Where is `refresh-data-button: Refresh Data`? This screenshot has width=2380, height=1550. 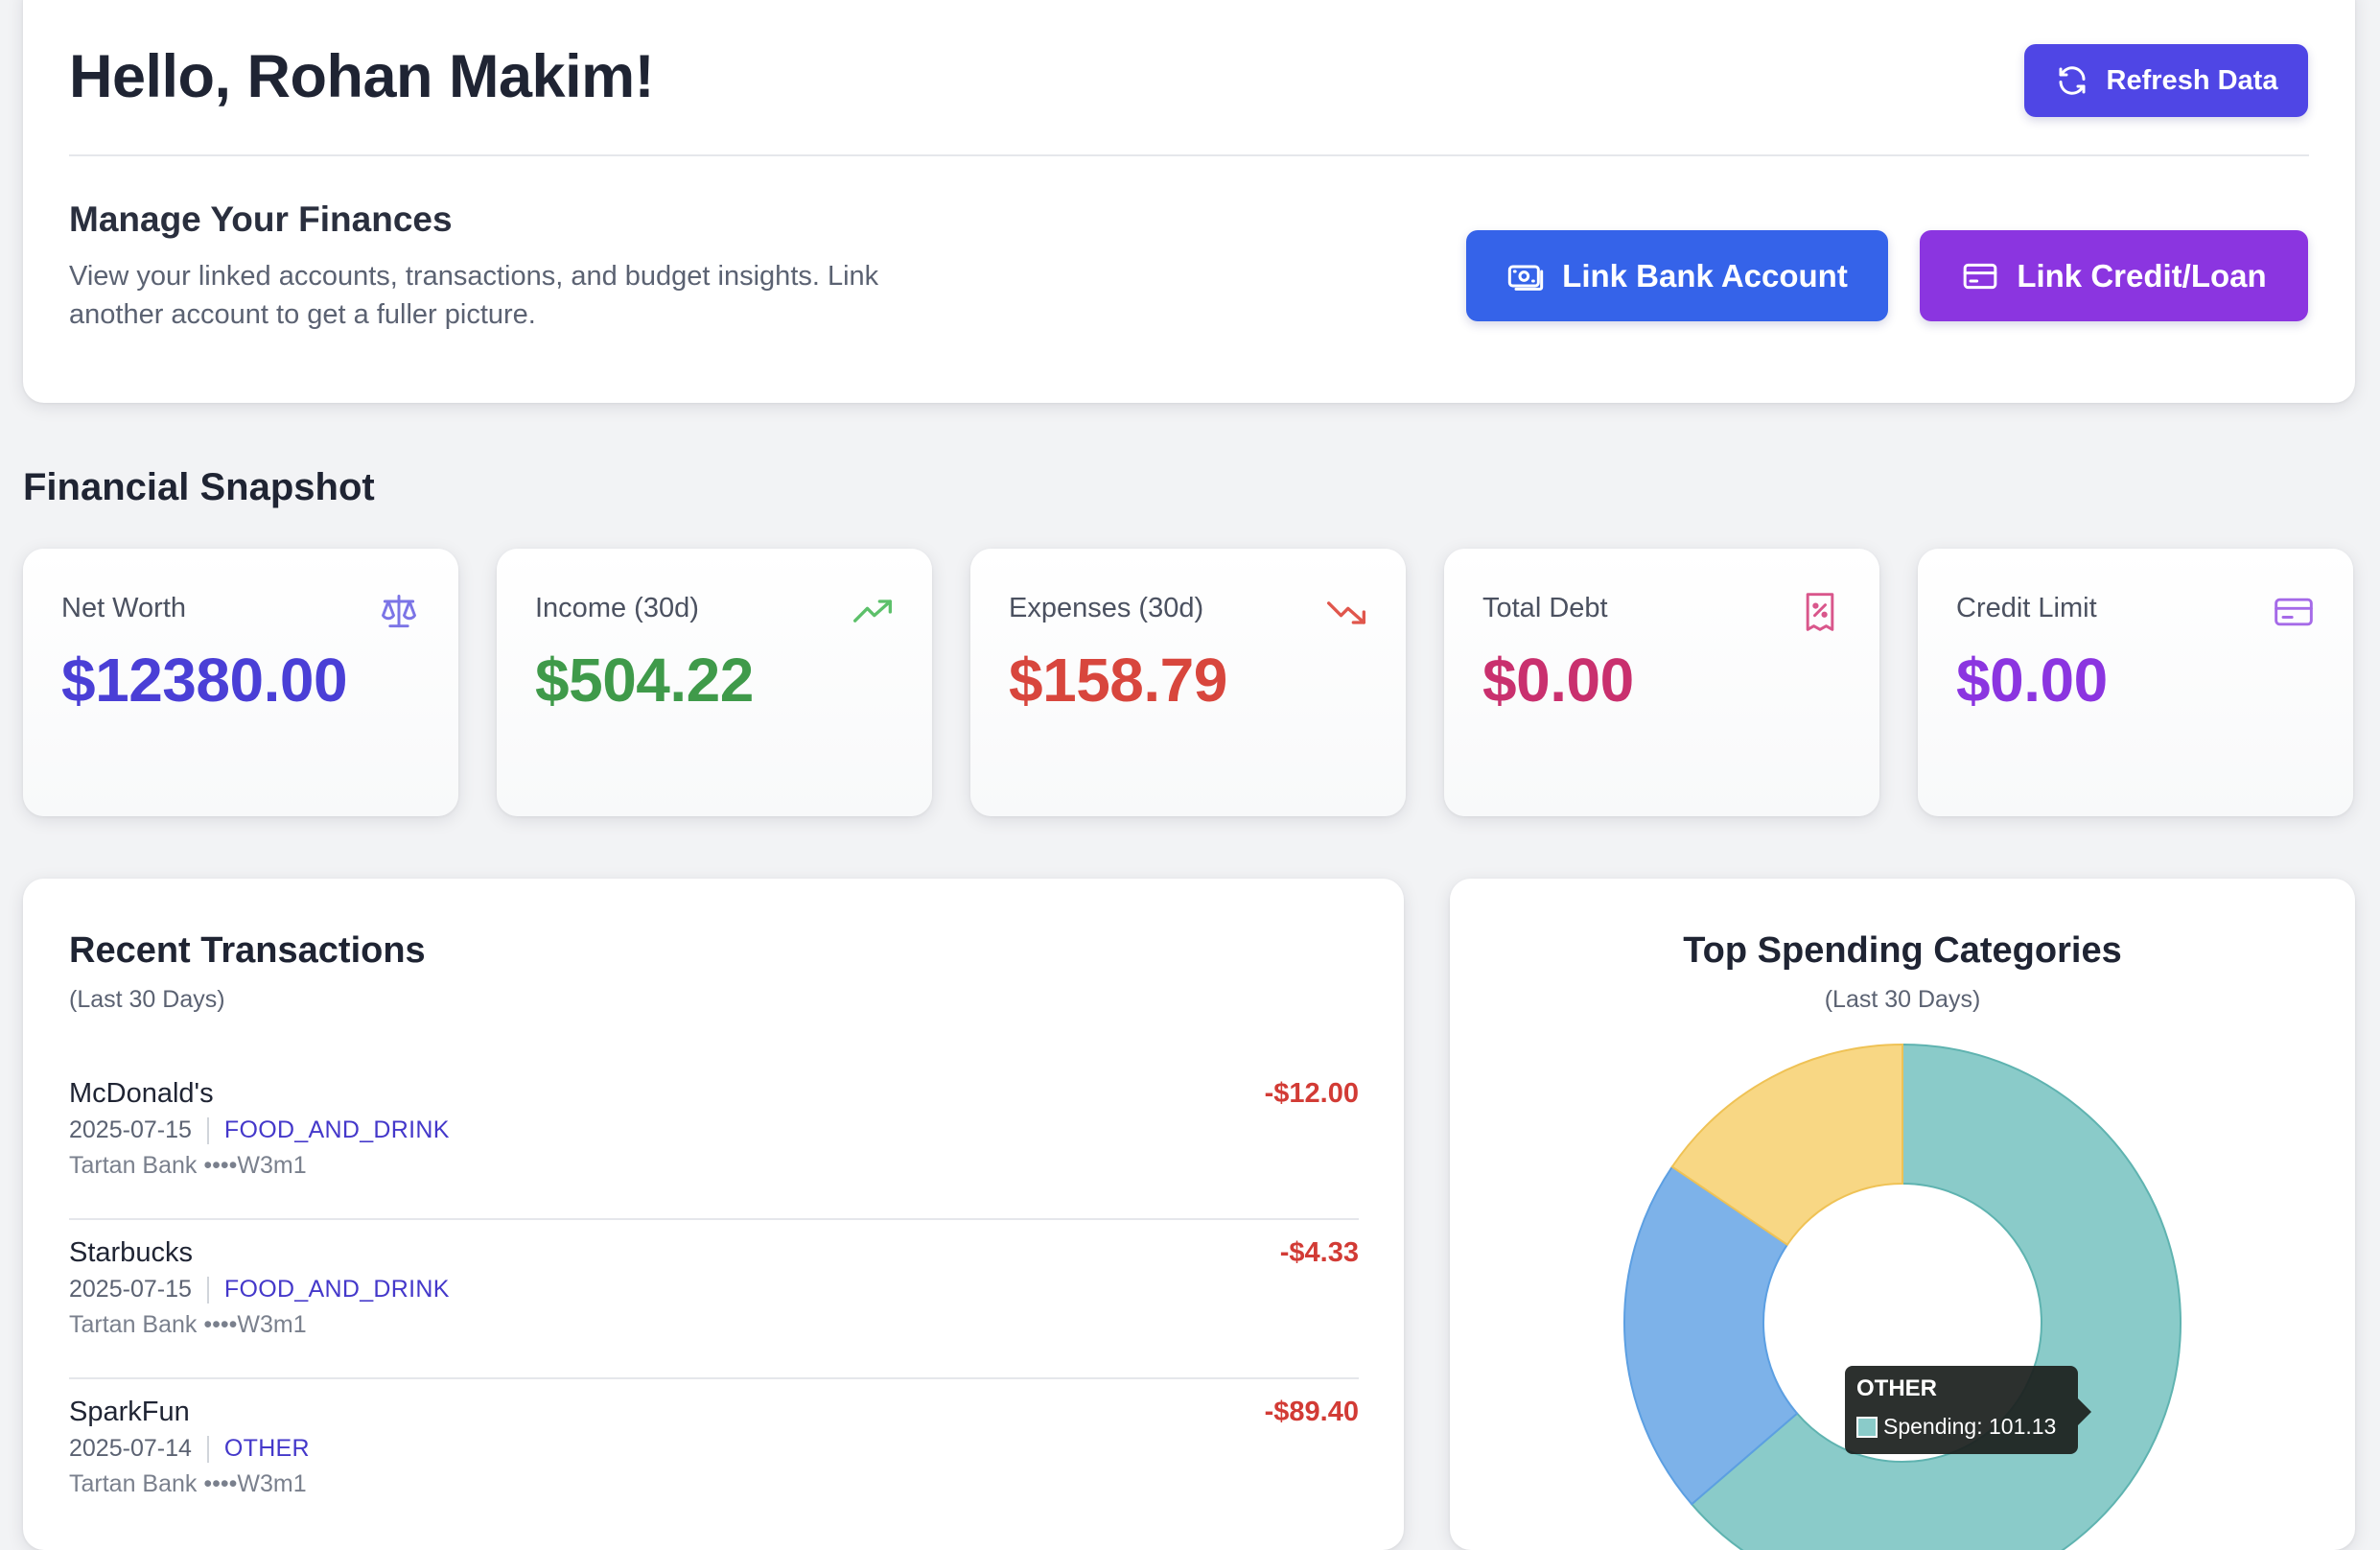
refresh-data-button: Refresh Data is located at coordinates (2166, 80).